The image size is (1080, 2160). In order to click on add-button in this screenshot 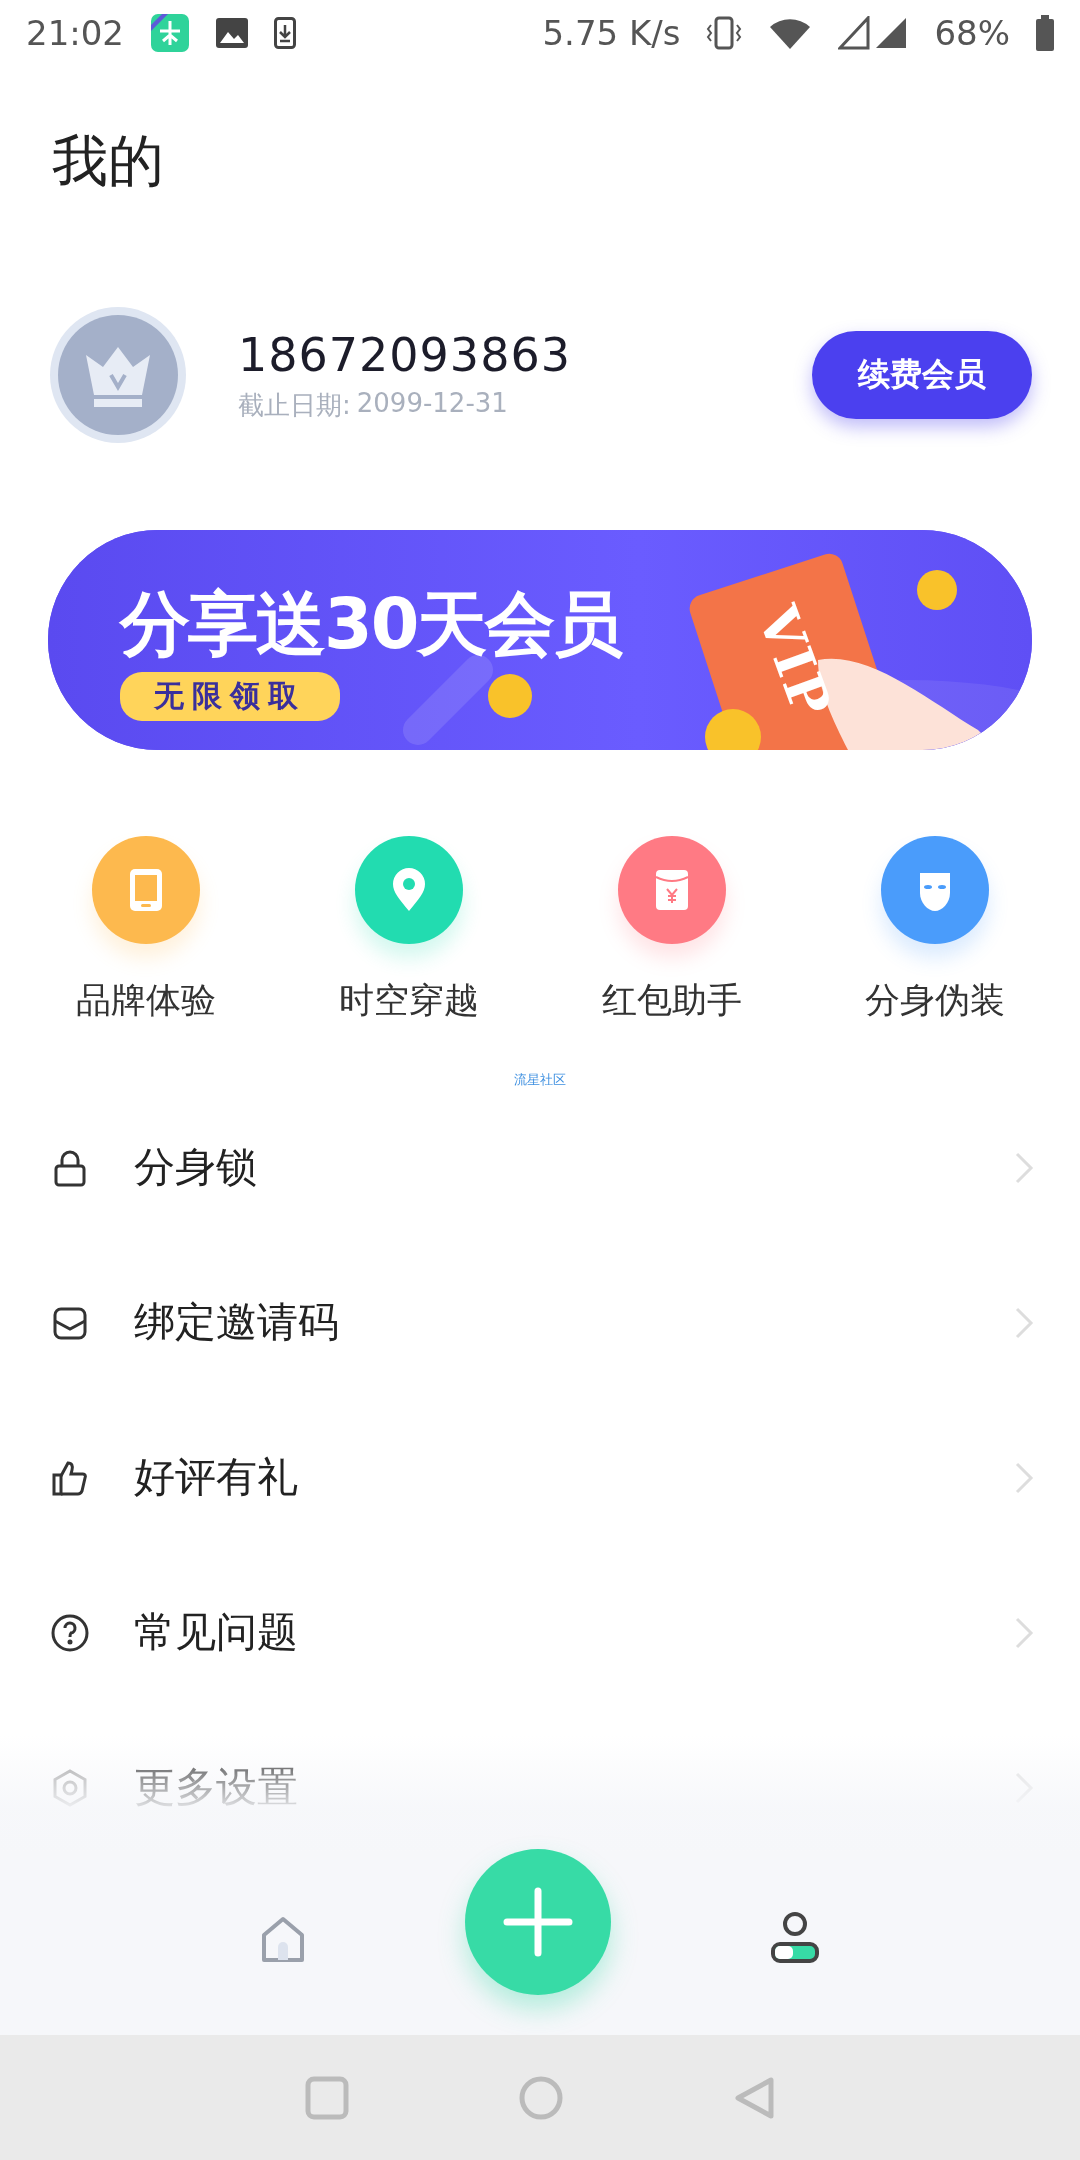, I will do `click(538, 1922)`.